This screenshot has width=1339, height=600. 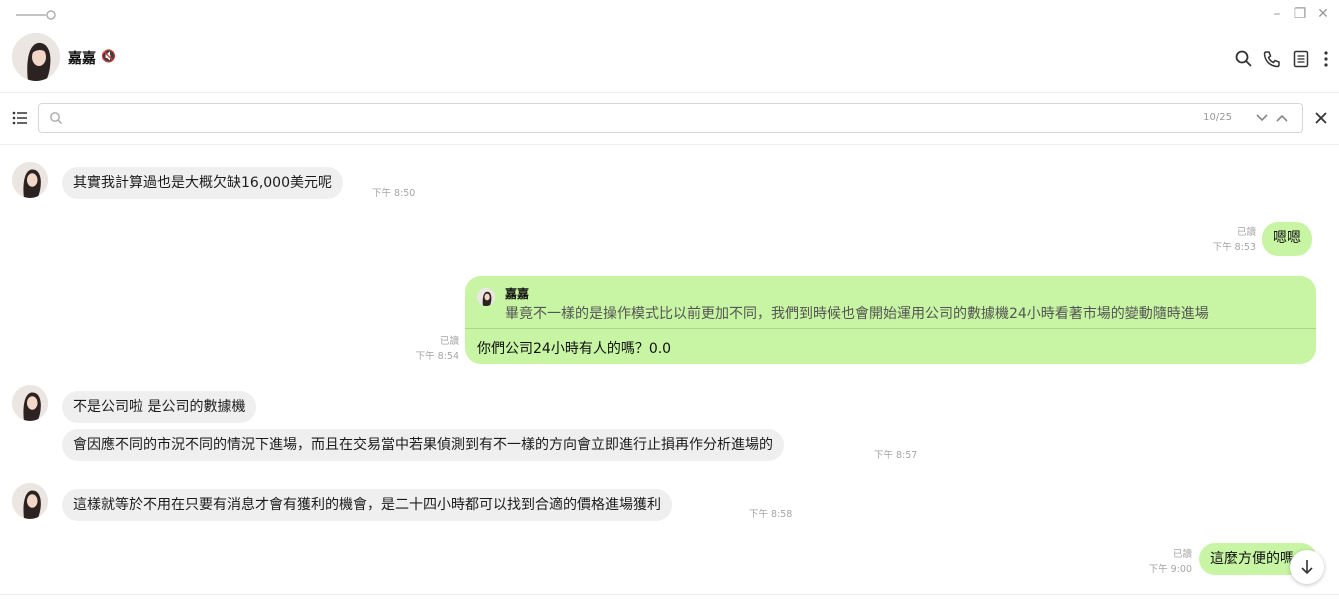 What do you see at coordinates (1262, 118) in the screenshot?
I see `chevron-down-icon` at bounding box center [1262, 118].